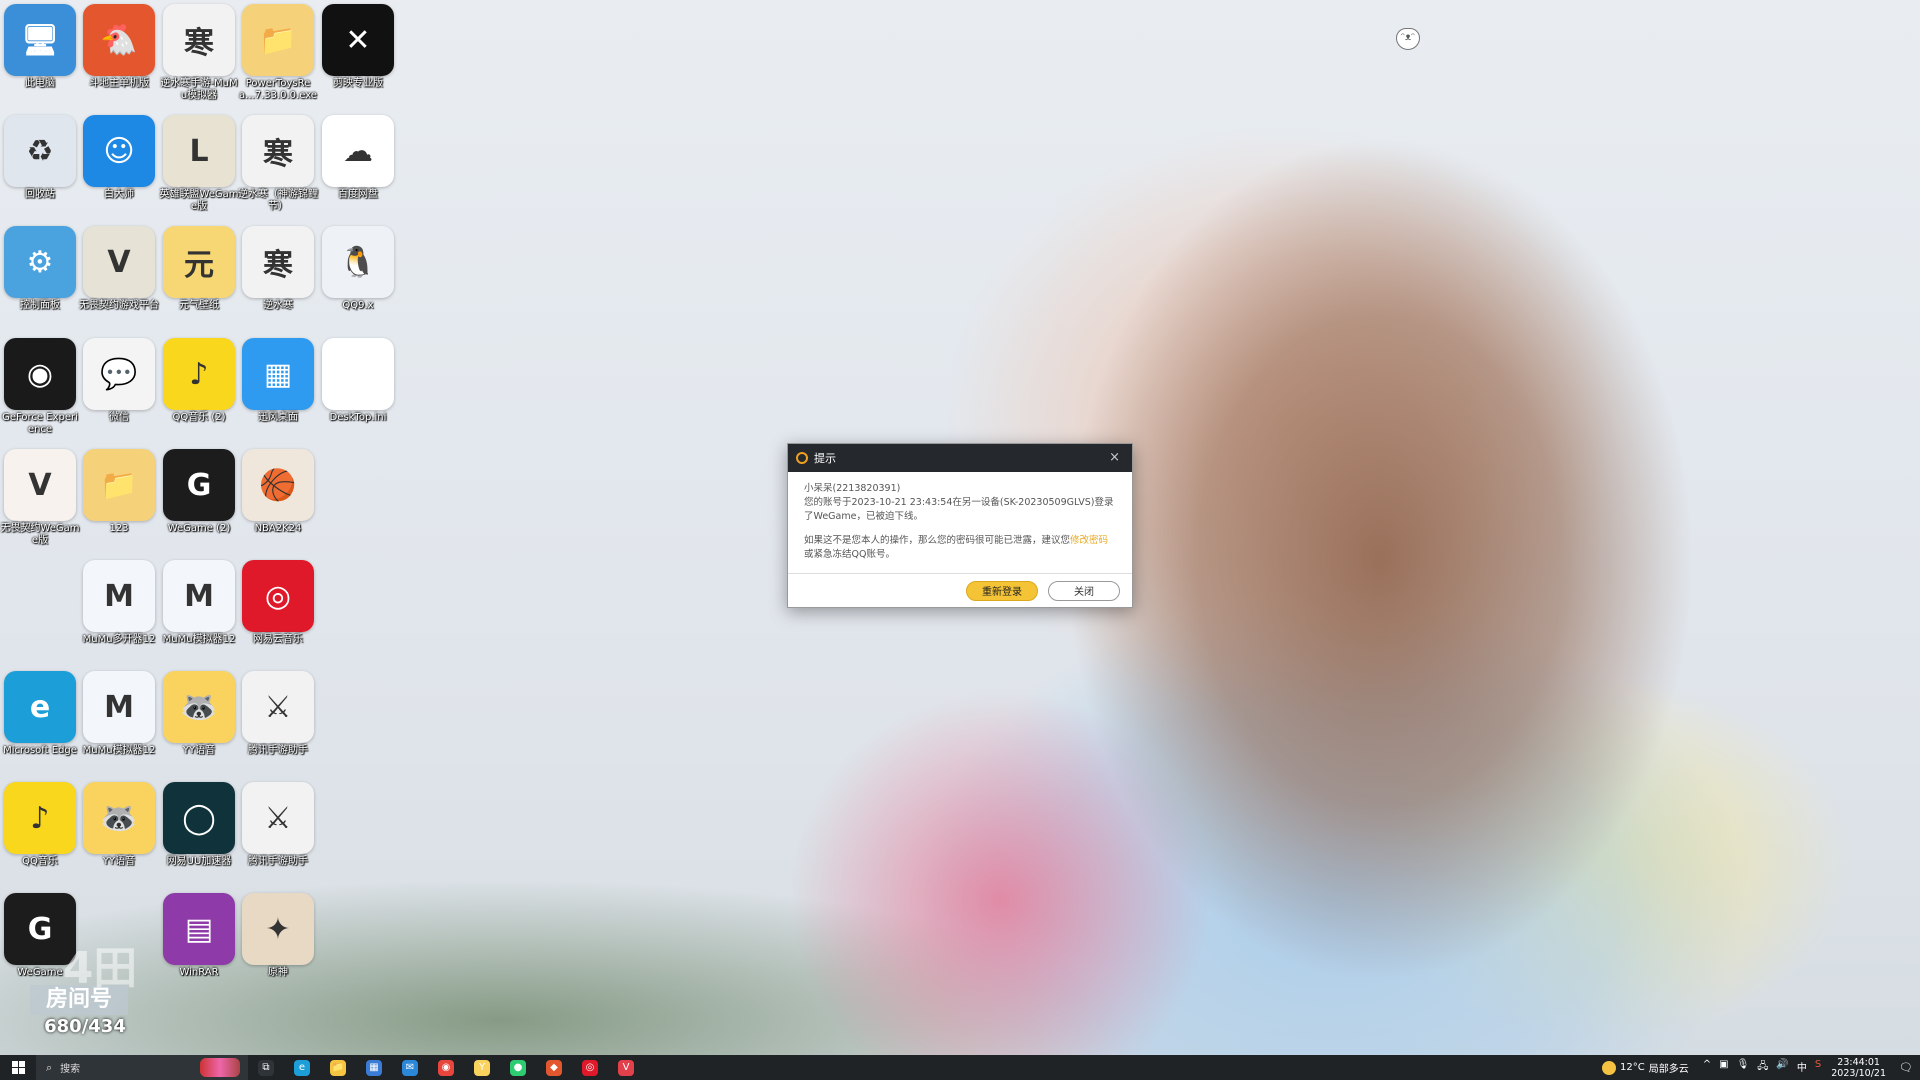 This screenshot has height=1080, width=1920. I want to click on network-icon: 🖧, so click(1762, 1067).